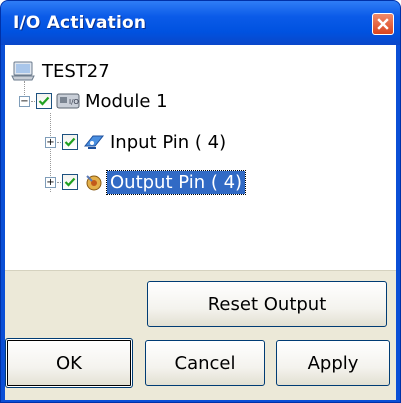 This screenshot has height=403, width=401. I want to click on tree-node-root-label: TEST27, so click(76, 71).